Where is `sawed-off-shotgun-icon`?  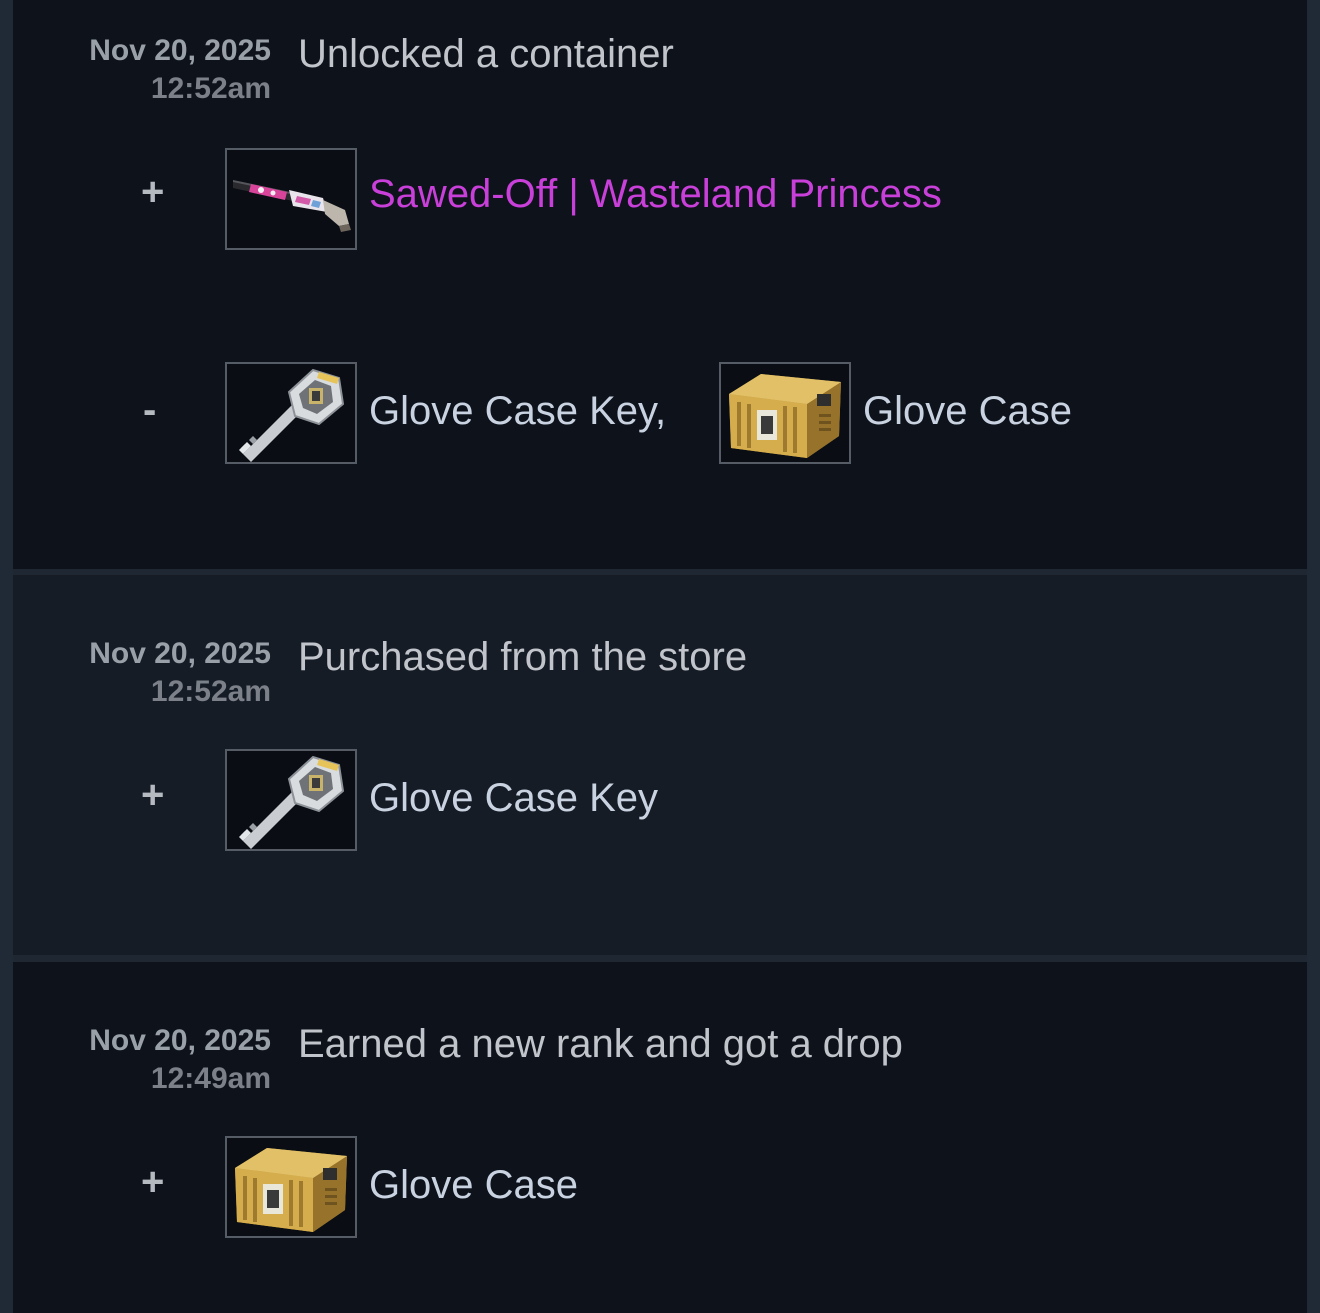 sawed-off-shotgun-icon is located at coordinates (291, 199).